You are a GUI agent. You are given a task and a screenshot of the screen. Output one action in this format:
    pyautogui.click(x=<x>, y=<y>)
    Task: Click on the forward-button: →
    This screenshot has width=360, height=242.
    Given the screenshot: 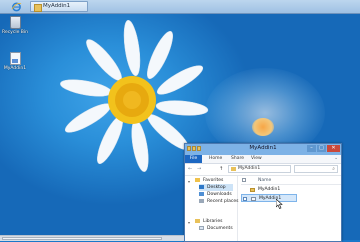 What is the action you would take?
    pyautogui.click(x=199, y=169)
    